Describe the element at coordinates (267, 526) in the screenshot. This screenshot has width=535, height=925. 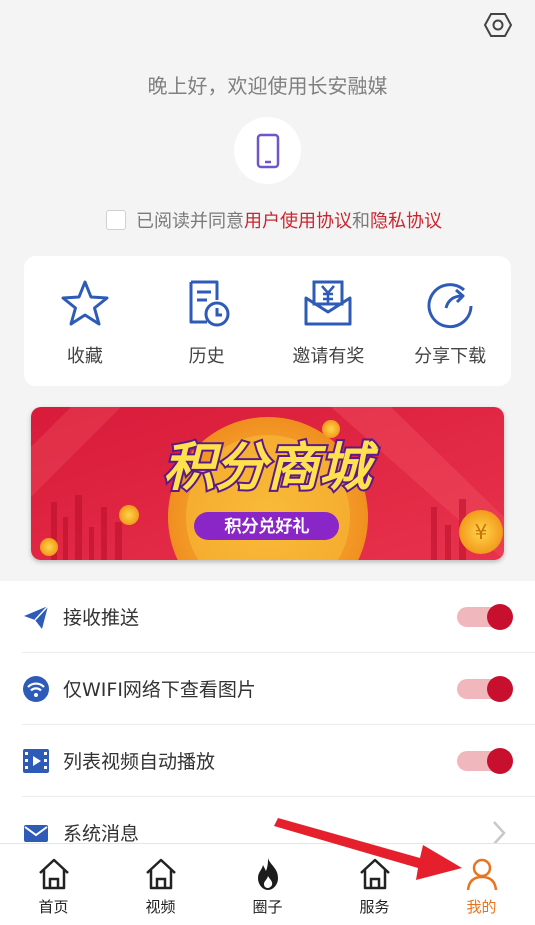
I see `banner-subtitle: 积分兑好礼` at that location.